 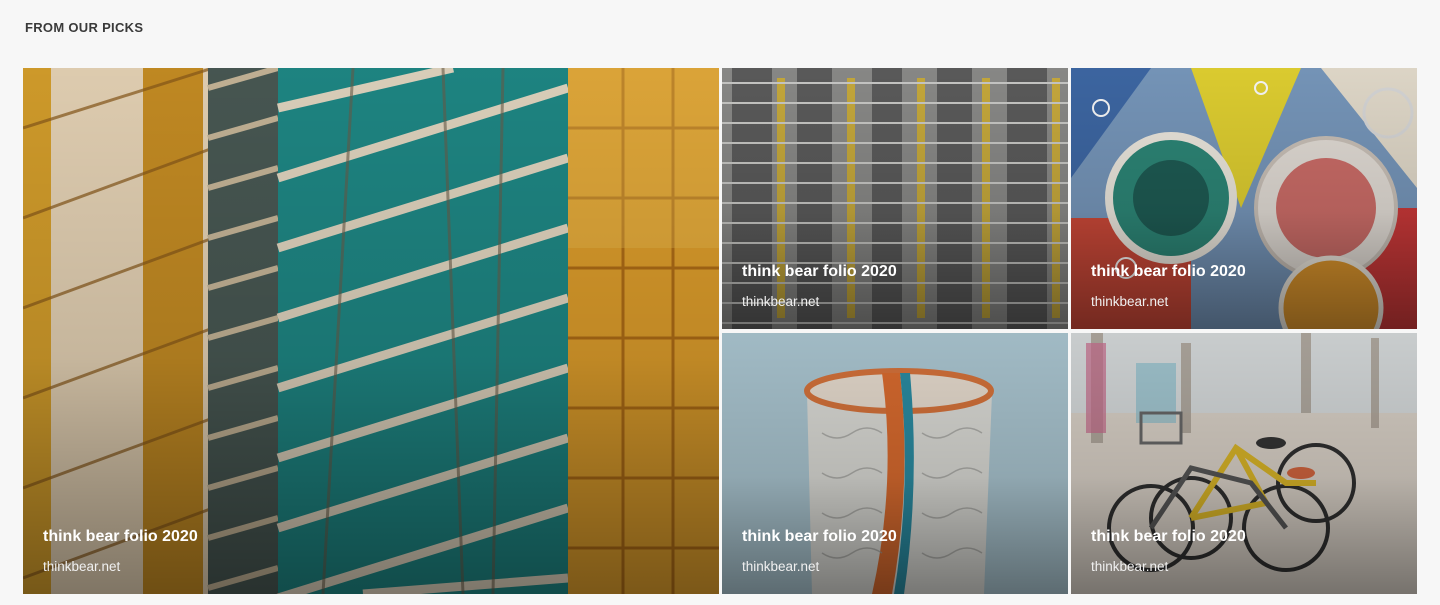 What do you see at coordinates (1244, 198) in the screenshot?
I see `pick-card-3: think bear folio 2020 thinkbear.net` at bounding box center [1244, 198].